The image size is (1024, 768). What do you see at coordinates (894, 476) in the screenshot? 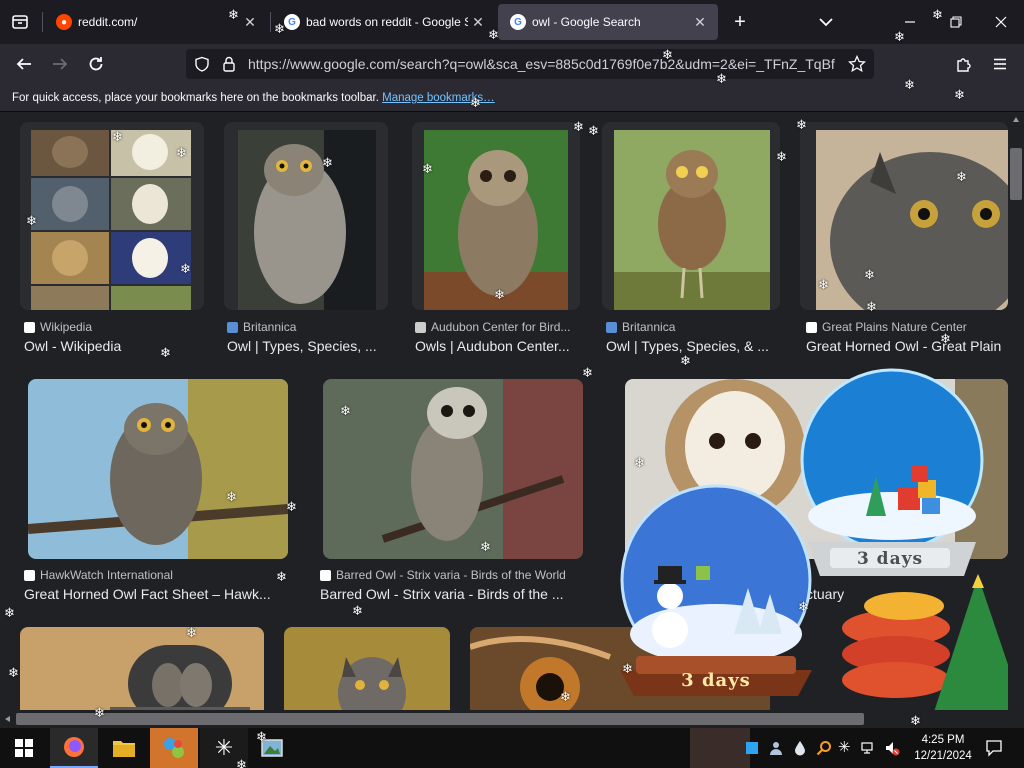
I see `snow-globe-large: 3 days` at bounding box center [894, 476].